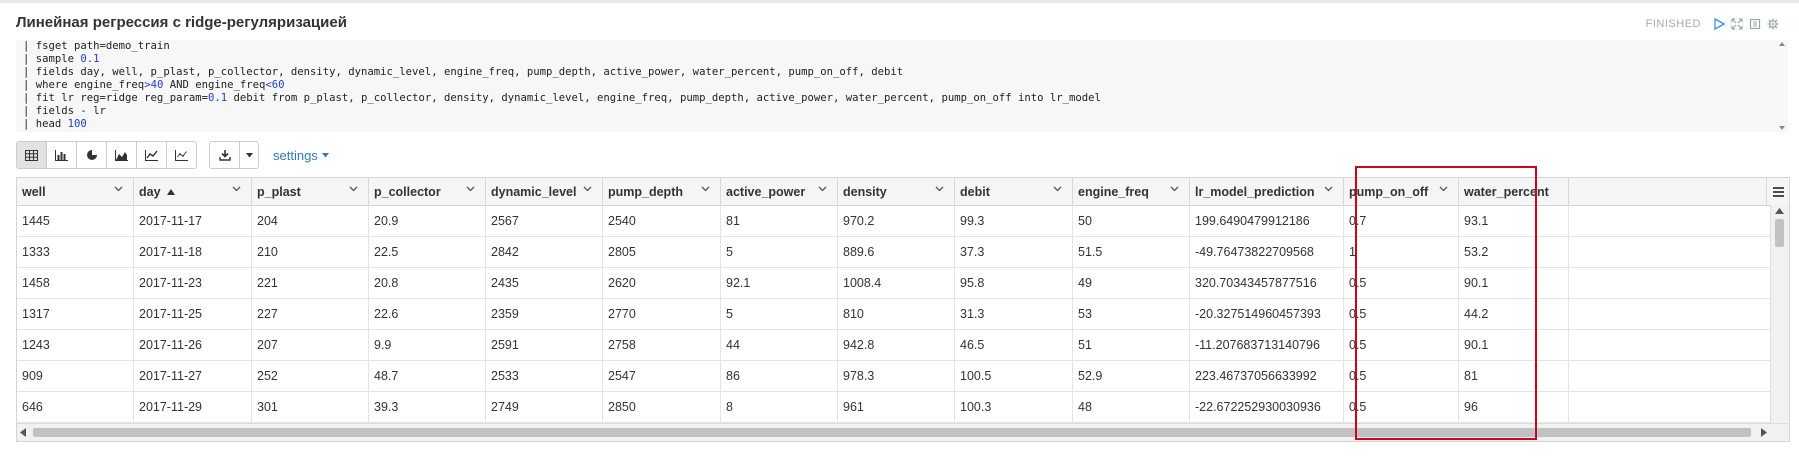  I want to click on table-cell-pump_on_off: 0.7, so click(1401, 220).